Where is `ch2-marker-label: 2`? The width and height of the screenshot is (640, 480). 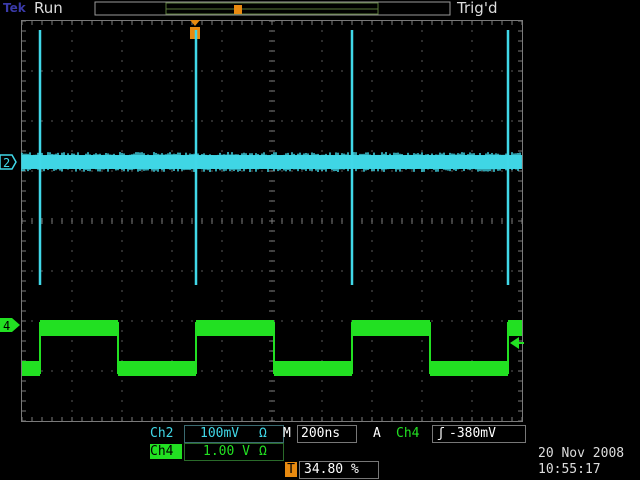
ch2-marker-label: 2 is located at coordinates (6, 163).